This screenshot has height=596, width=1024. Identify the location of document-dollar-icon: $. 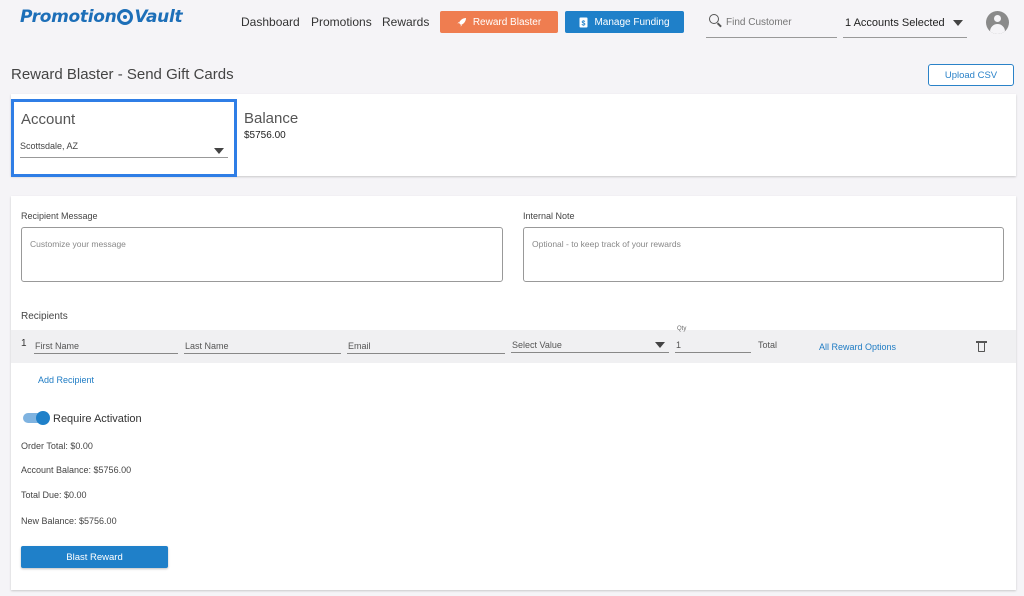
(583, 22).